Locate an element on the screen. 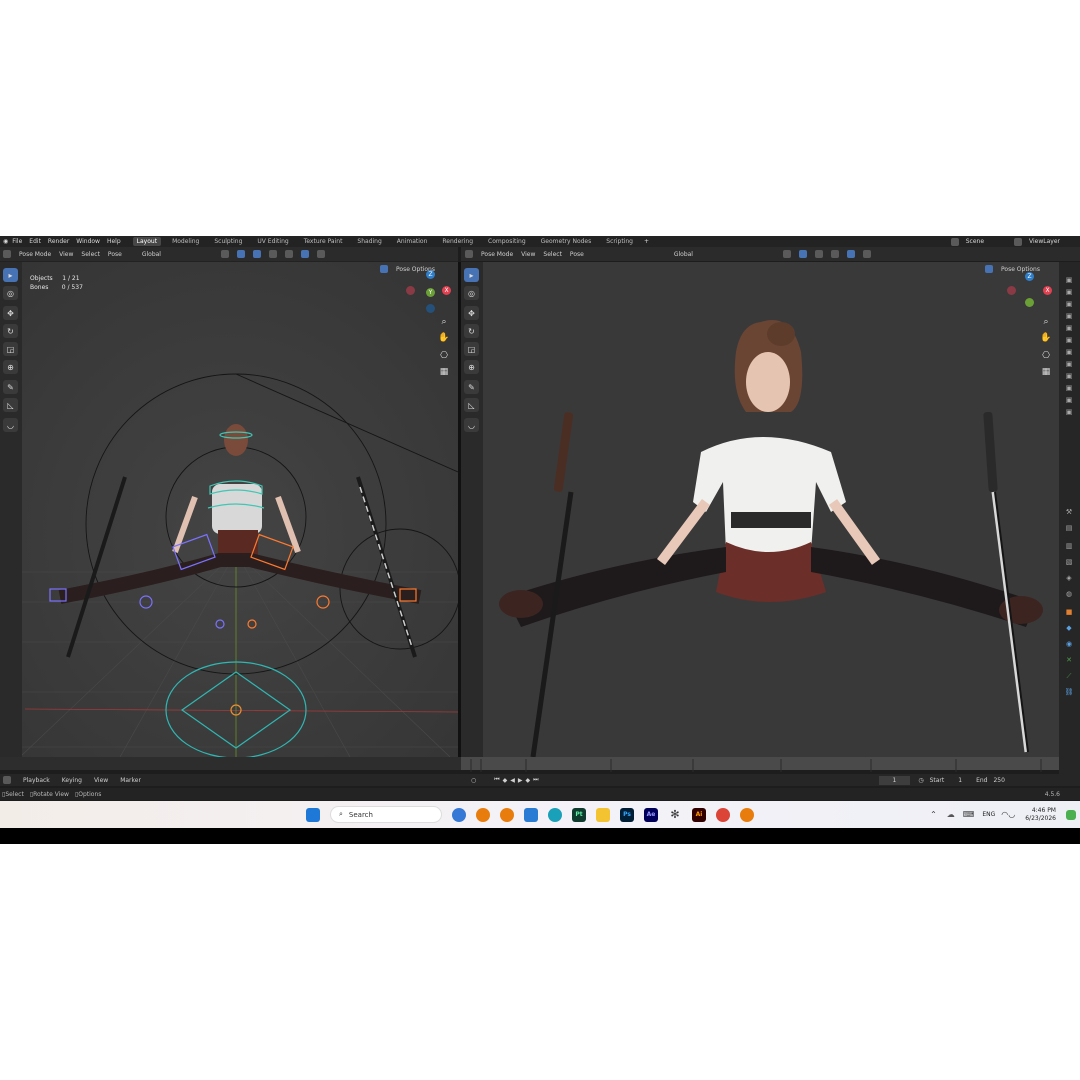  left-shading-material-icon is located at coordinates (304, 254).